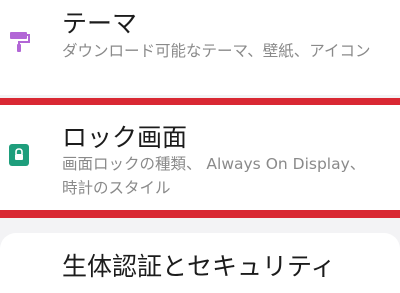 This screenshot has height=293, width=400. Describe the element at coordinates (19, 157) in the screenshot. I see `lock-screen-icon` at that location.